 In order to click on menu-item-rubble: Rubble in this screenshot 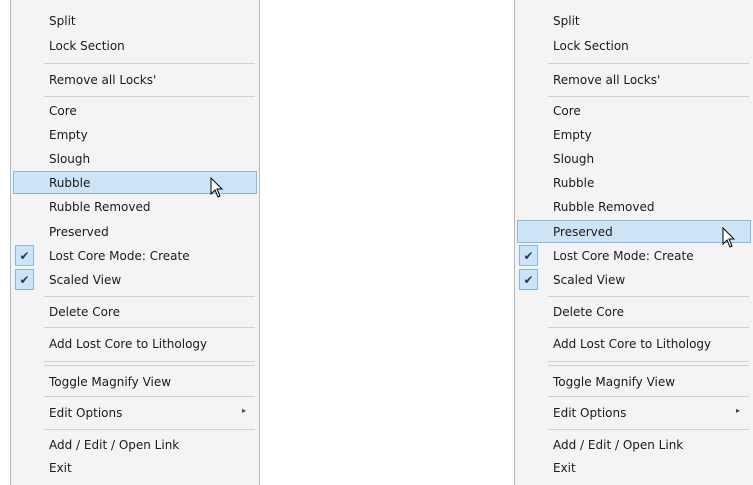, I will do `click(634, 182)`.